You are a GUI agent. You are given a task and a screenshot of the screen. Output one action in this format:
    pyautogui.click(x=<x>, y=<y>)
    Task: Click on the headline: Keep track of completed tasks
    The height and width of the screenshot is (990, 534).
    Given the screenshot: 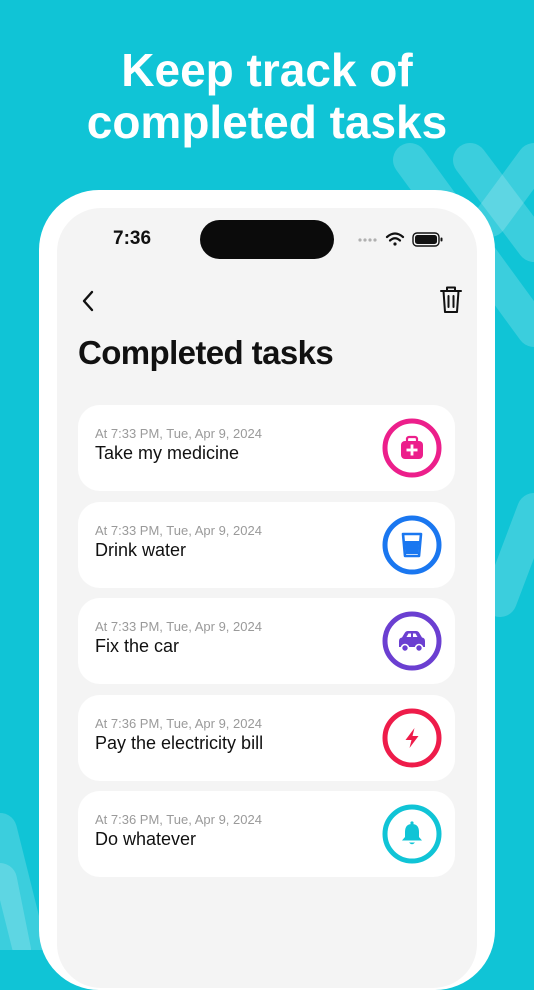 What is the action you would take?
    pyautogui.click(x=267, y=96)
    